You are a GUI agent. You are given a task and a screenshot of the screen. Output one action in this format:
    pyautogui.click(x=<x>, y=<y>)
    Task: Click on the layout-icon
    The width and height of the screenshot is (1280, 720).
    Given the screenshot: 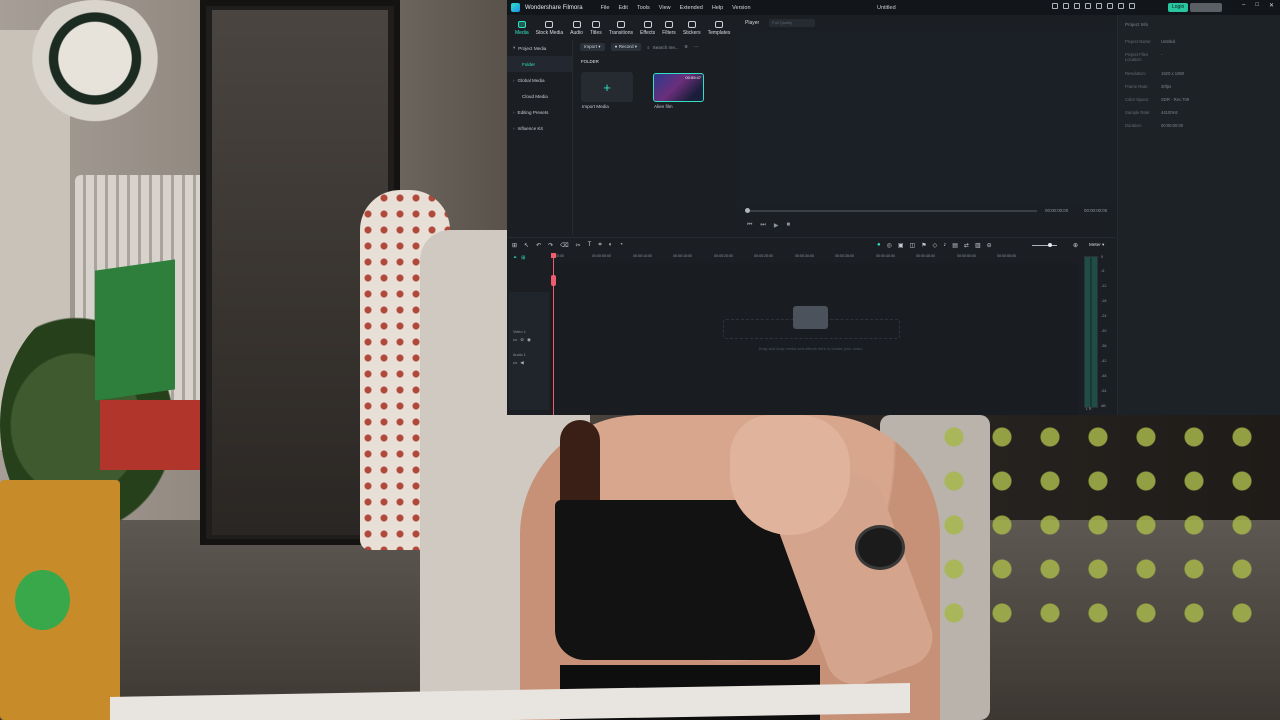 What is the action you would take?
    pyautogui.click(x=1088, y=6)
    